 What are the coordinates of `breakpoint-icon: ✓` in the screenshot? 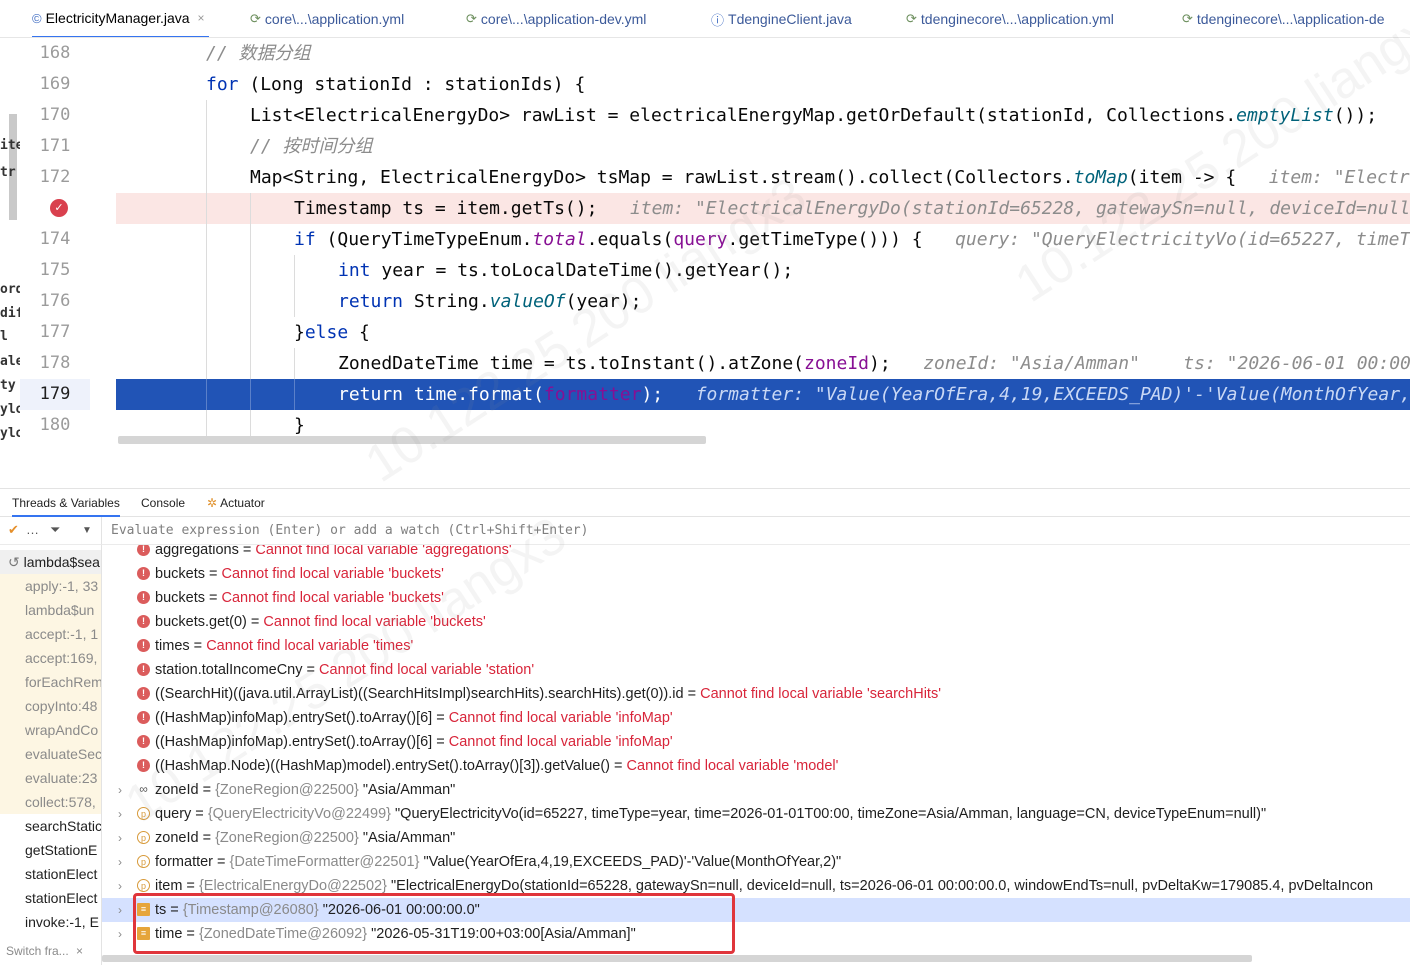 It's located at (59, 208).